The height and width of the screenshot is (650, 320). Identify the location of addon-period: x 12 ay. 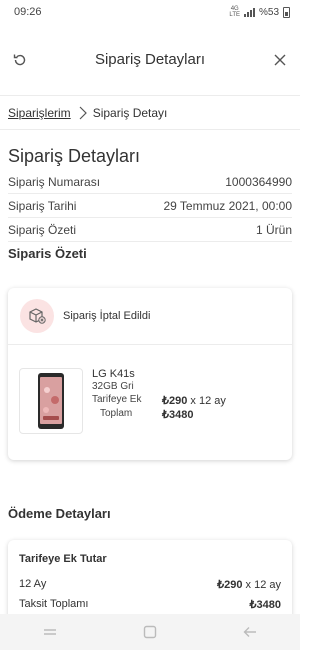
(206, 401).